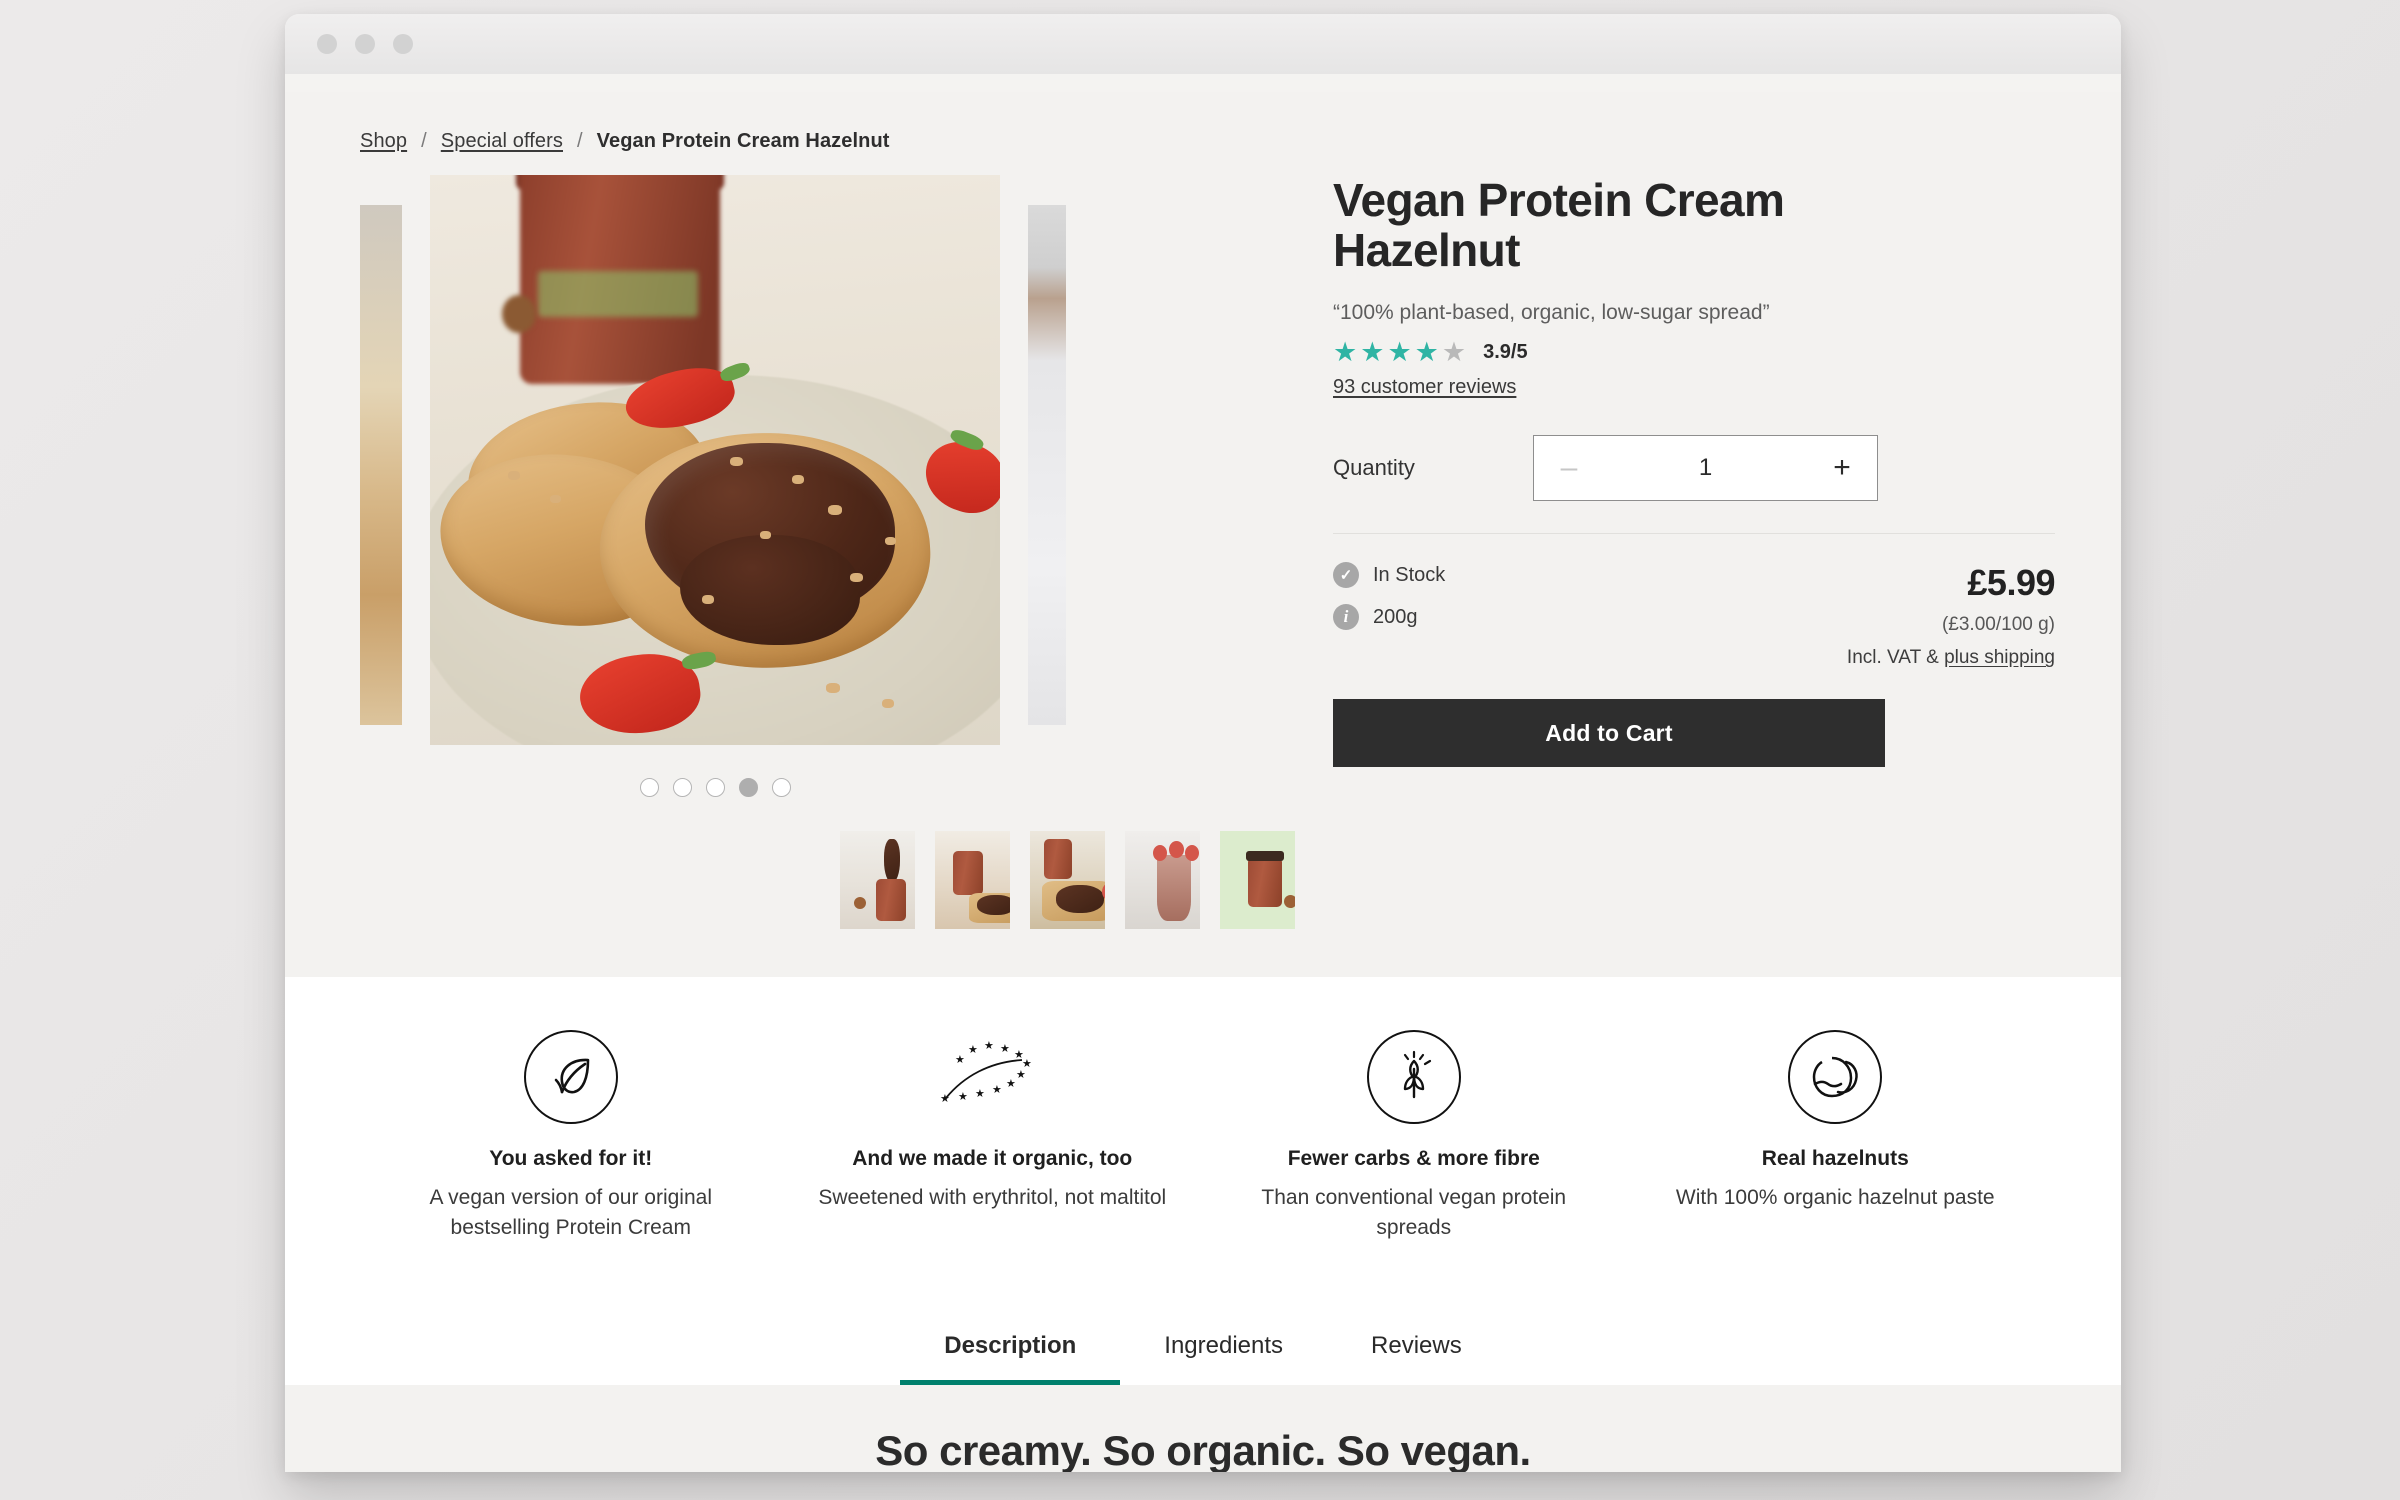 The width and height of the screenshot is (2400, 1500). Describe the element at coordinates (381, 465) in the screenshot. I see `gallery-slide-previous` at that location.